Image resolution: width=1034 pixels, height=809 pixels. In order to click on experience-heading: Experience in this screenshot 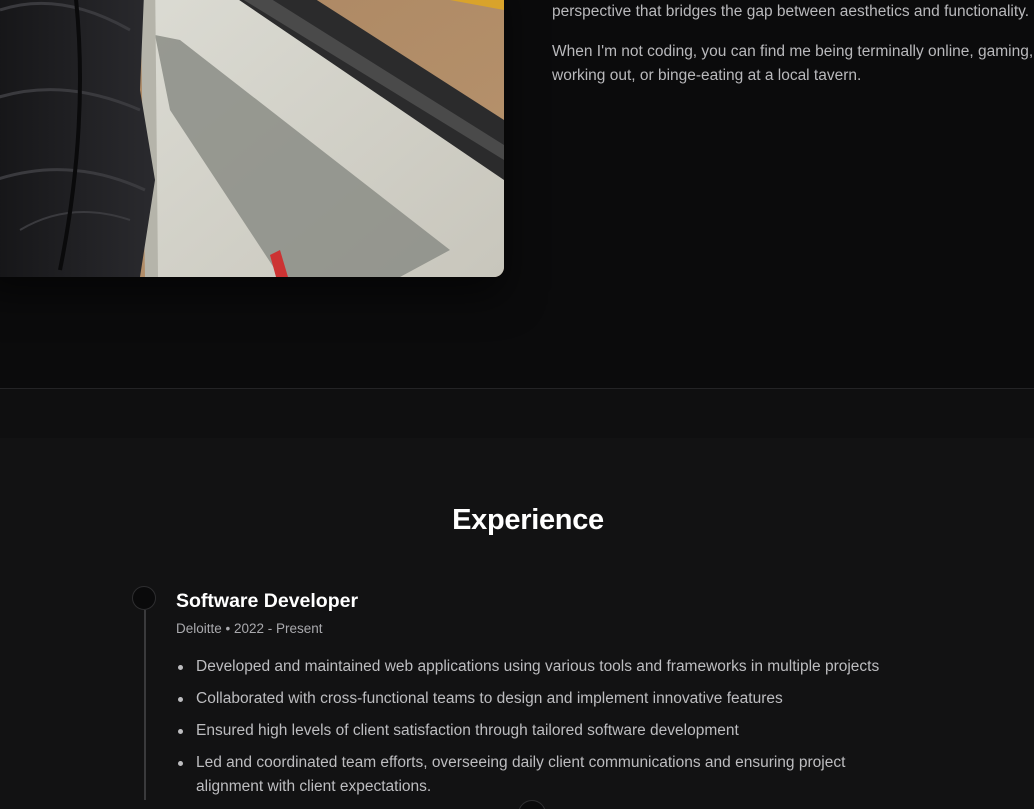, I will do `click(528, 520)`.